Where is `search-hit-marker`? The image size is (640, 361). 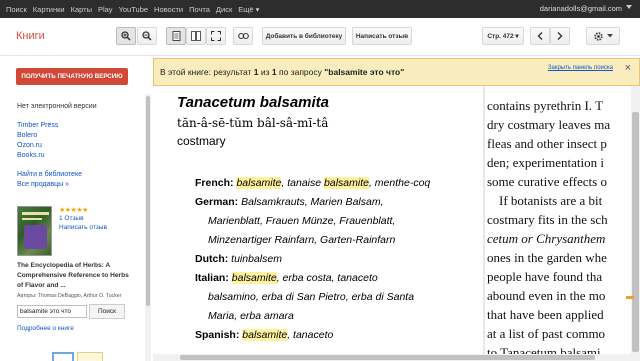
search-hit-marker is located at coordinates (630, 297).